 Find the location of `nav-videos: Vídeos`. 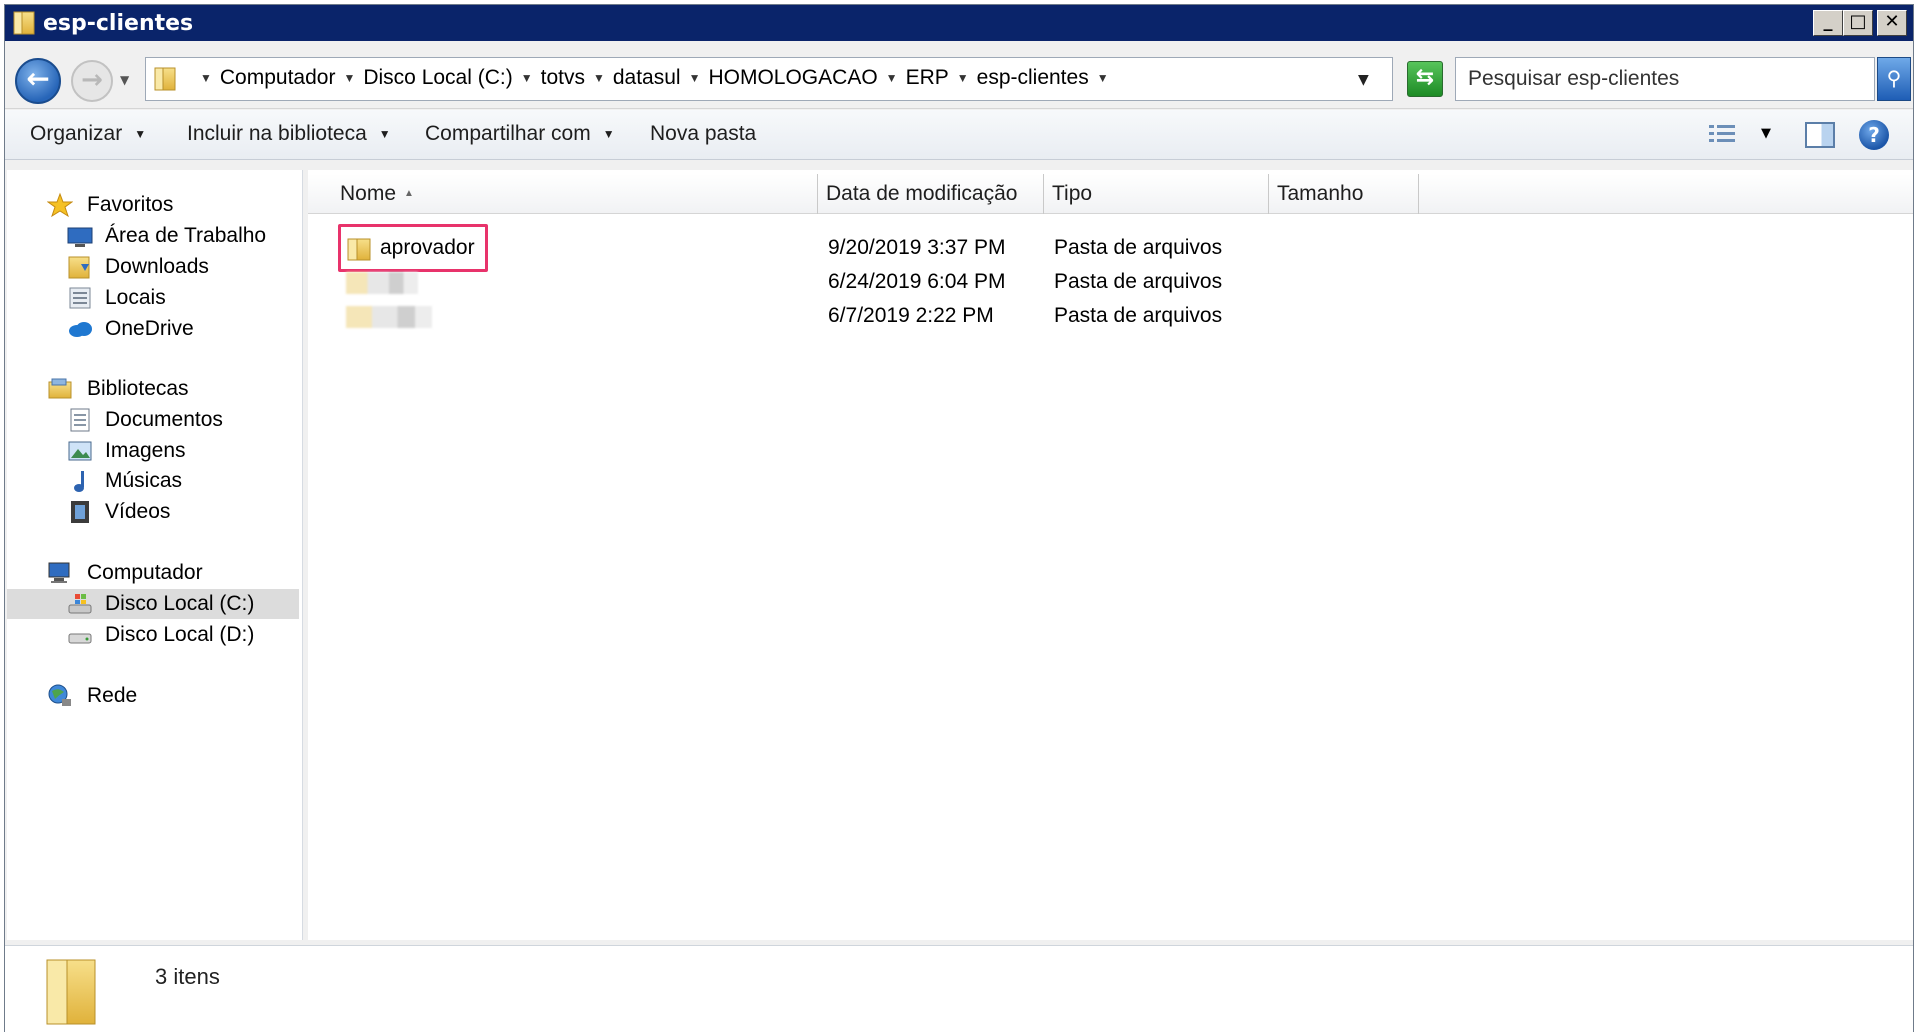

nav-videos: Vídeos is located at coordinates (153, 512).